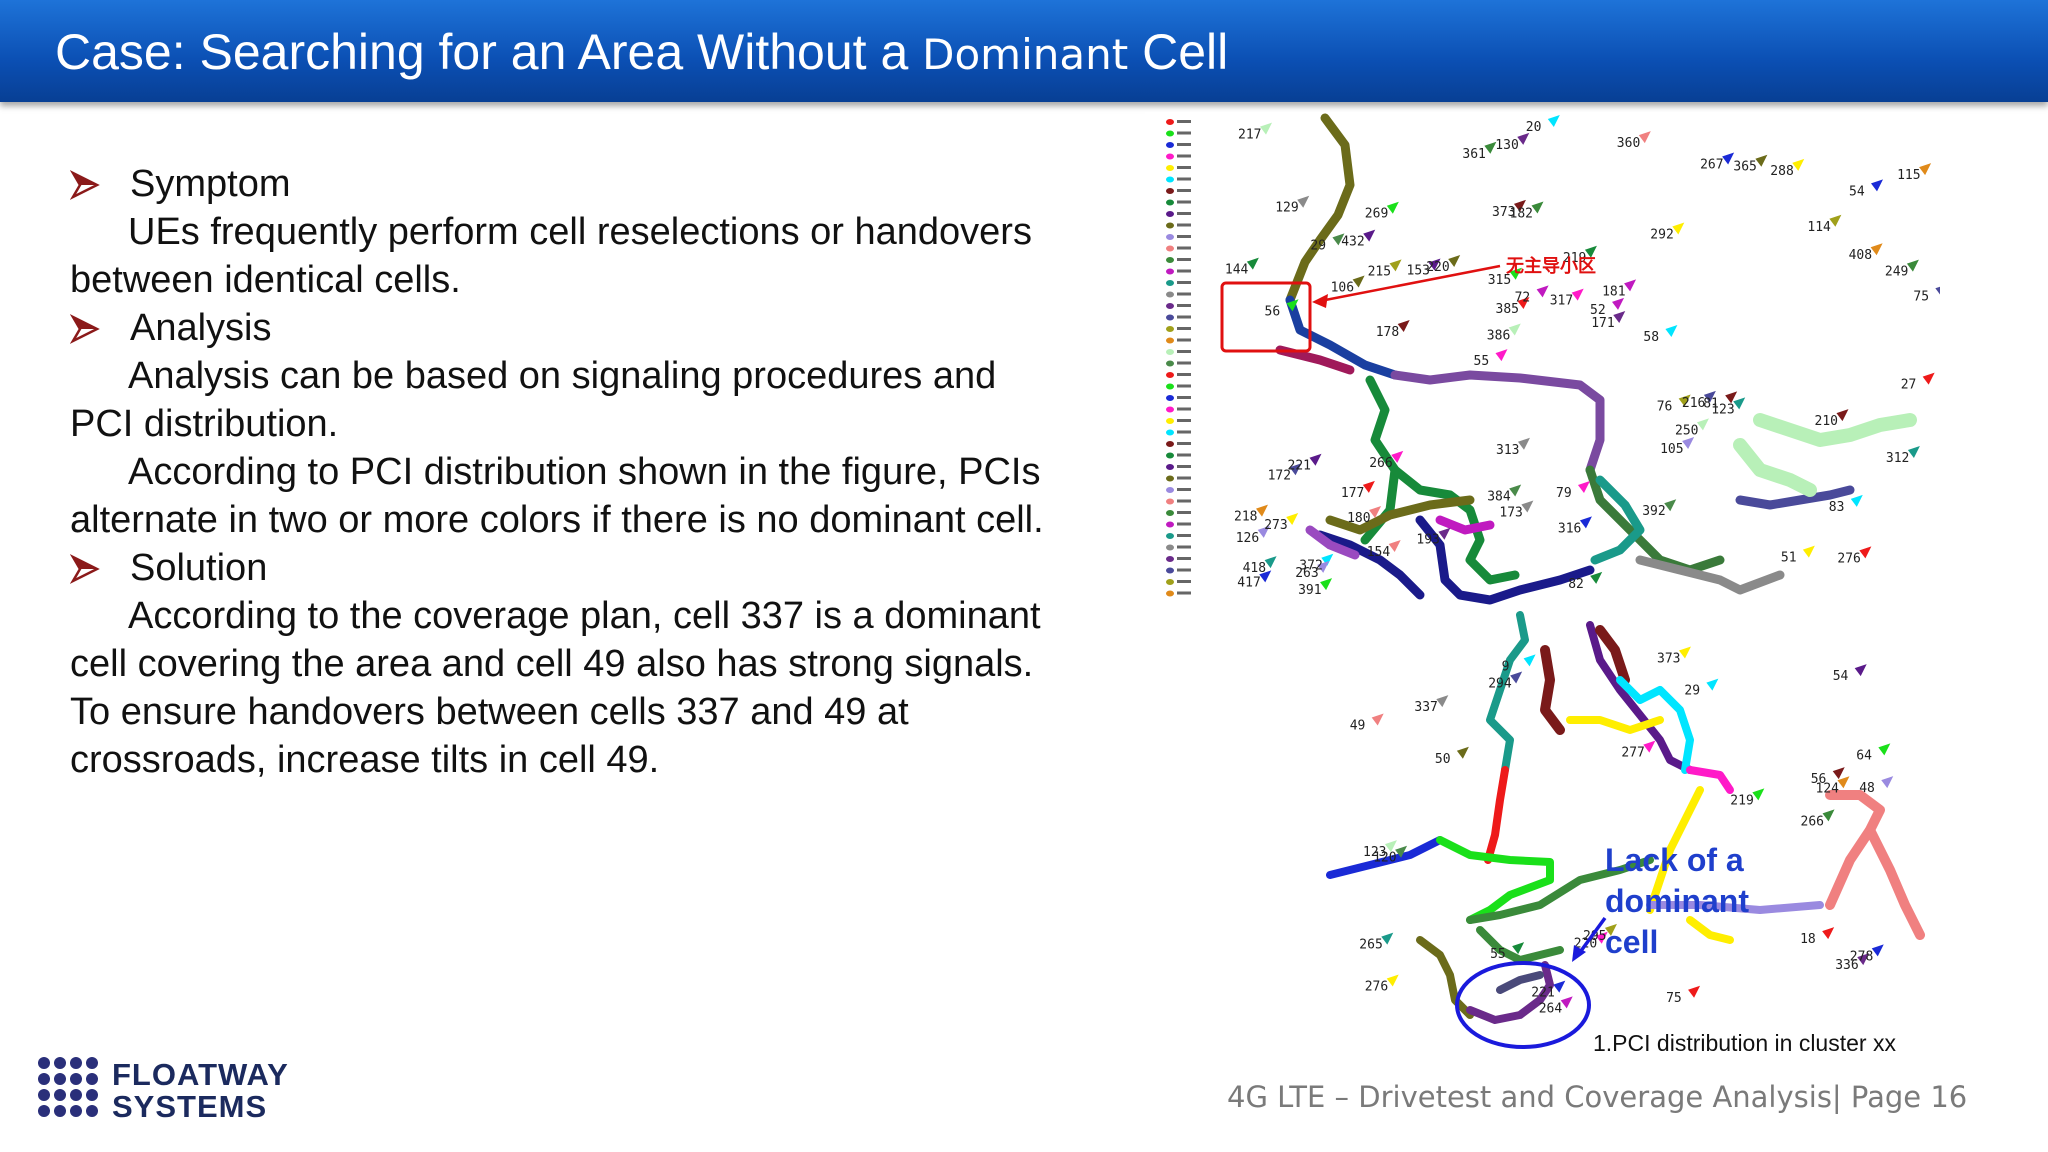  I want to click on cell-pci-label: 50, so click(1443, 759).